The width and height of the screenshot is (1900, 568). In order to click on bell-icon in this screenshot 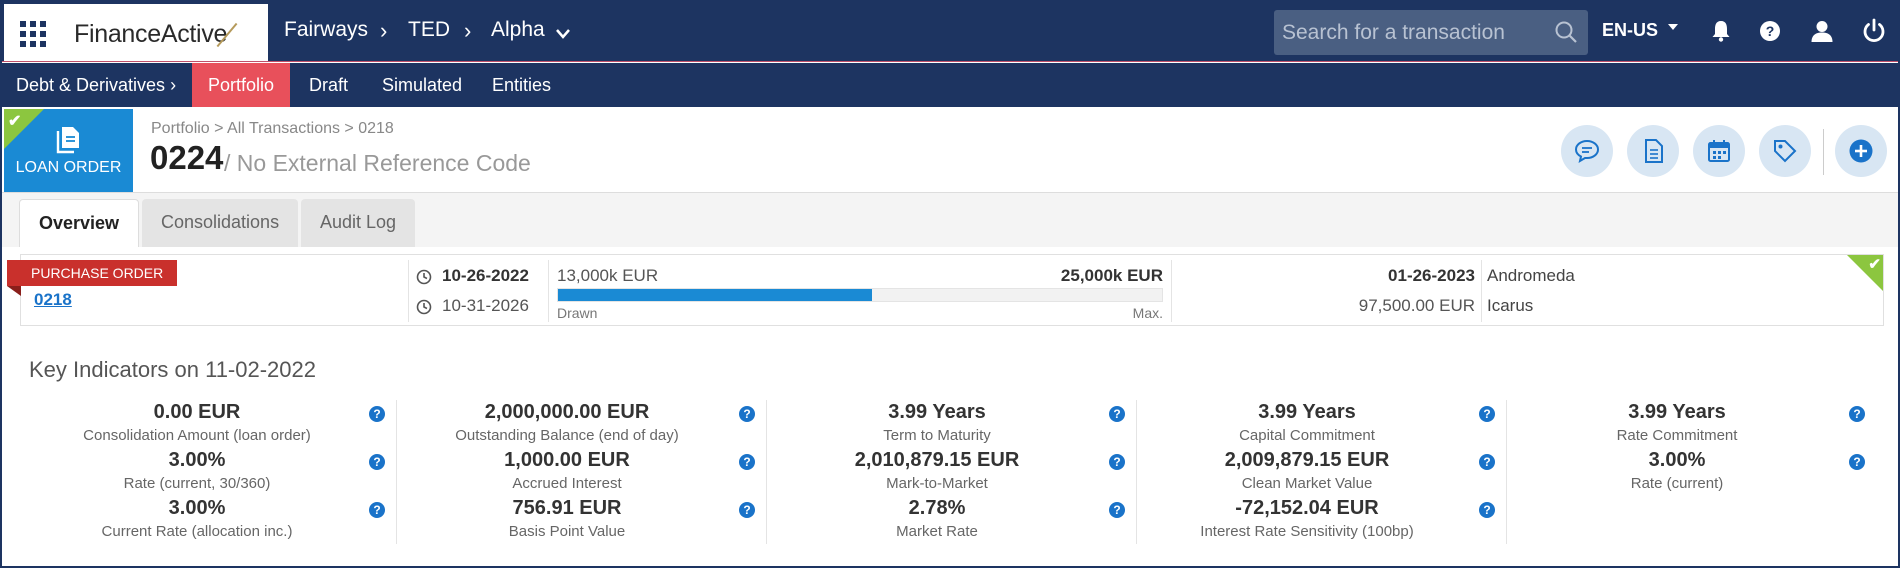, I will do `click(1721, 31)`.